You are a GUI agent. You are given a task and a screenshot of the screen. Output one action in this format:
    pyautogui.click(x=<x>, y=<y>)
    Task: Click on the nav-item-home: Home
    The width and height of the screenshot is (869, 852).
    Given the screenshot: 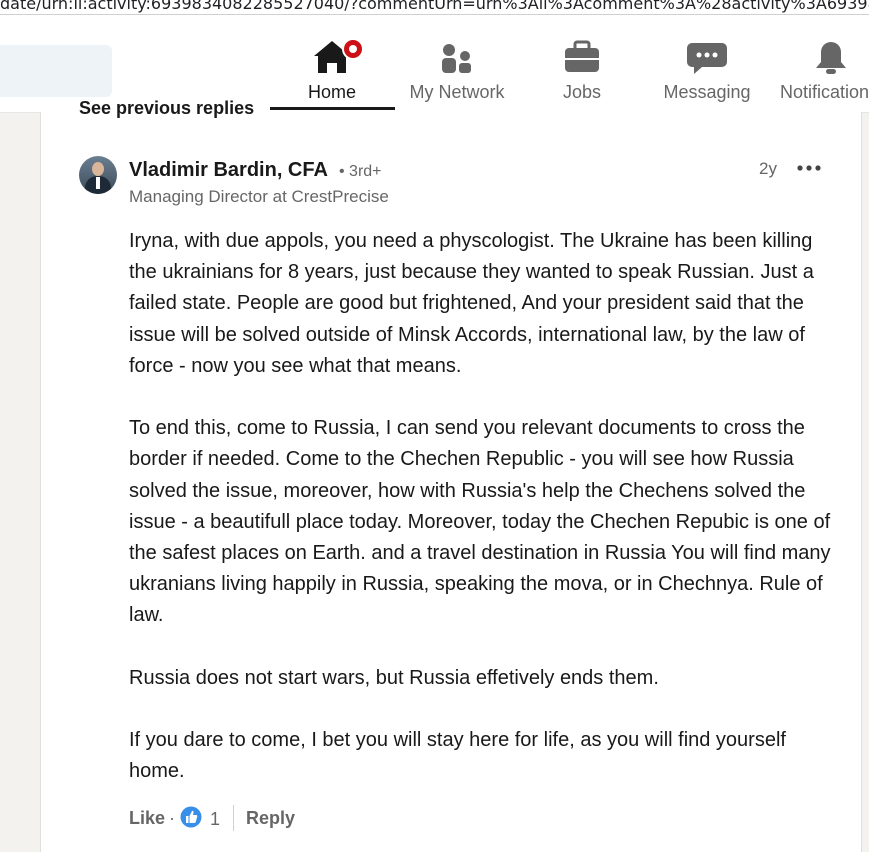 What is the action you would take?
    pyautogui.click(x=332, y=70)
    